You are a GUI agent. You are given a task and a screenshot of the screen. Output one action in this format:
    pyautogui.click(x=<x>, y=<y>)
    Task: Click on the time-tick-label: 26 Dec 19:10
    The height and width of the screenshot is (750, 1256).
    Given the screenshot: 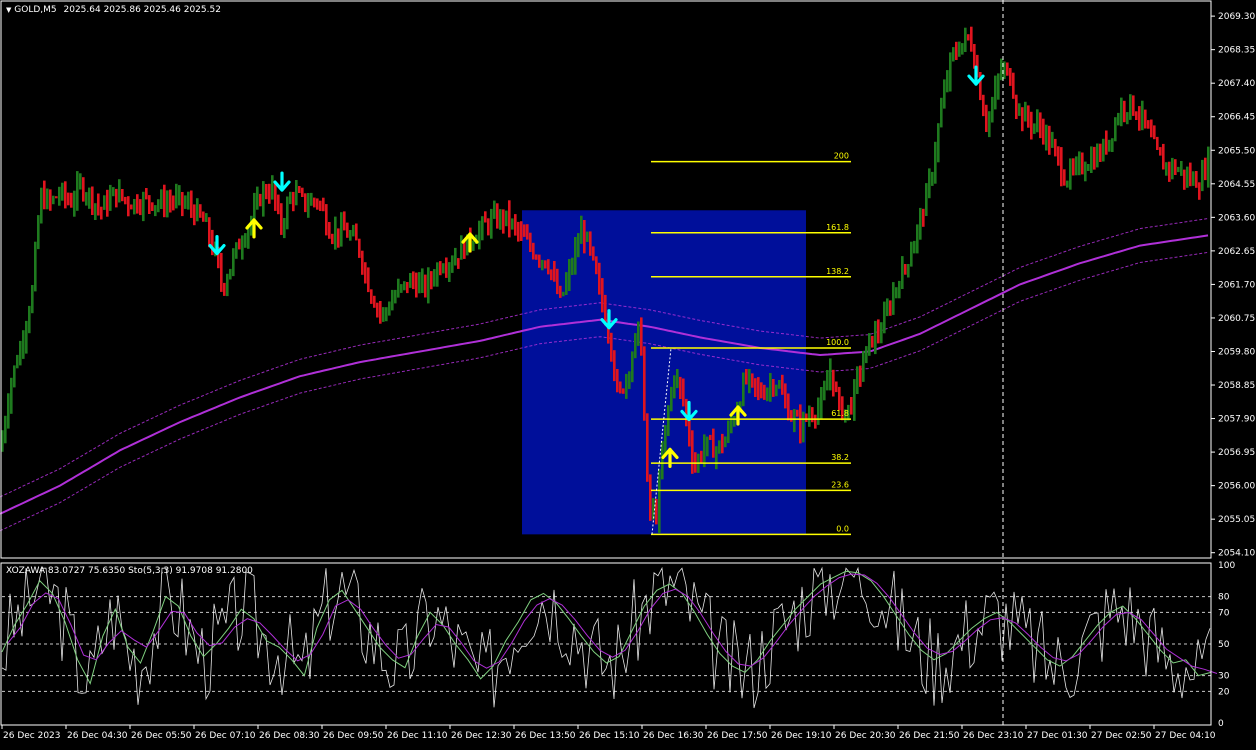 What is the action you would take?
    pyautogui.click(x=801, y=736)
    